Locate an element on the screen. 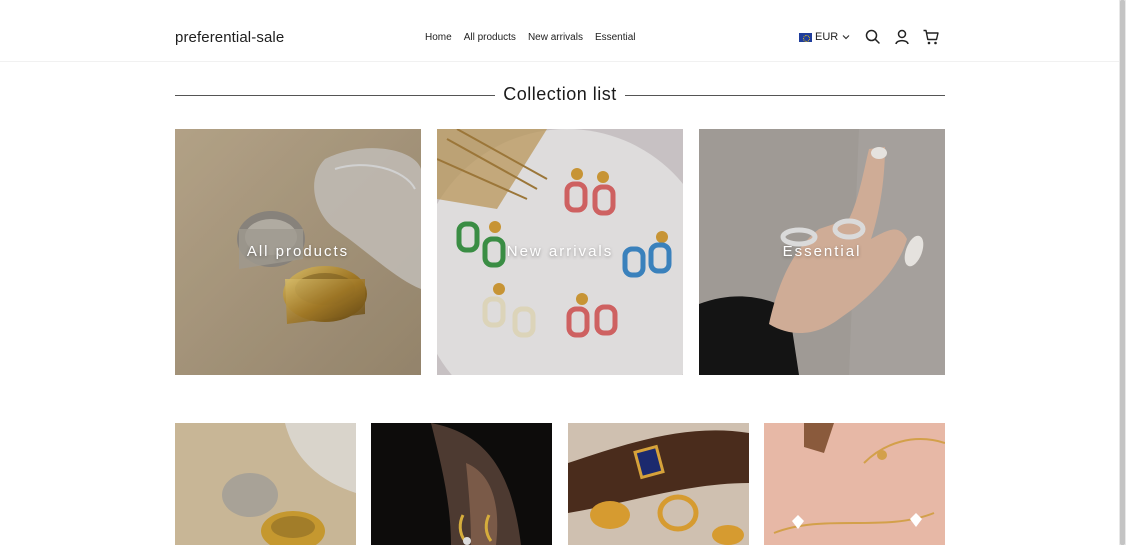  divider-right is located at coordinates (785, 95).